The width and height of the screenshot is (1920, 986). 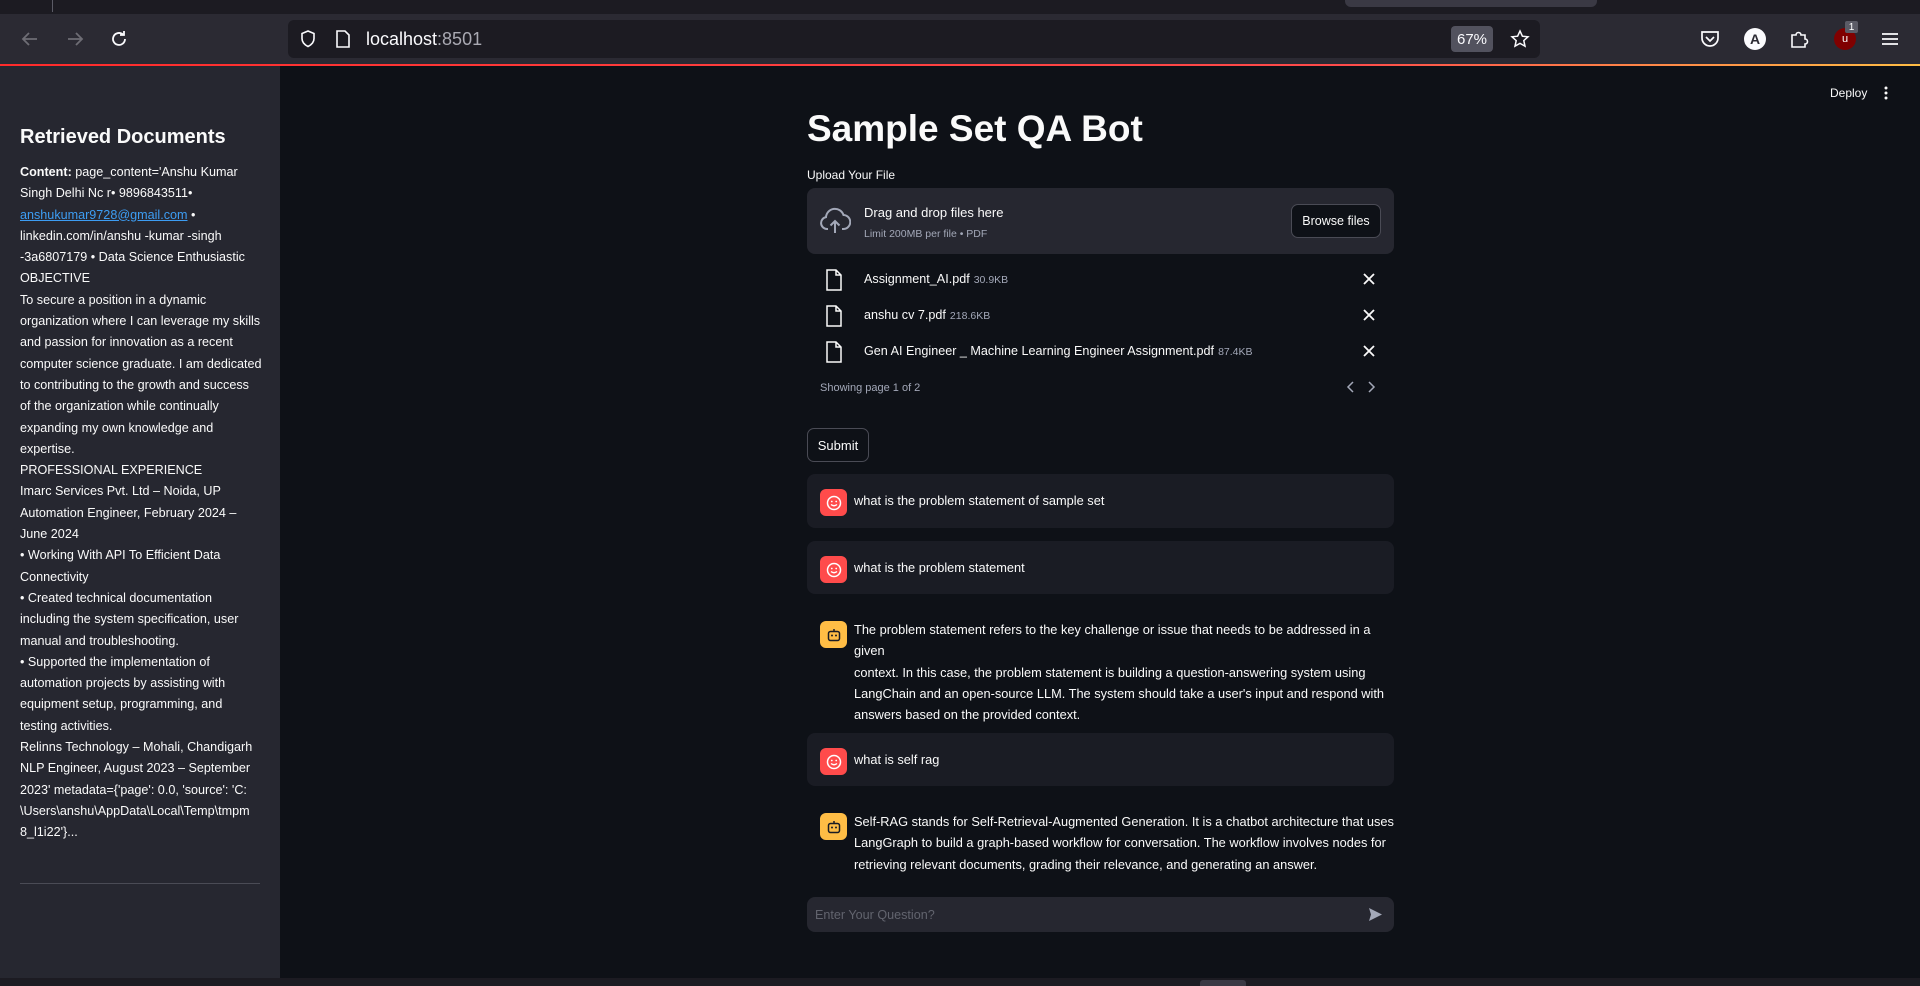 I want to click on doc-line: and passion for innovation as a recent, so click(x=126, y=342).